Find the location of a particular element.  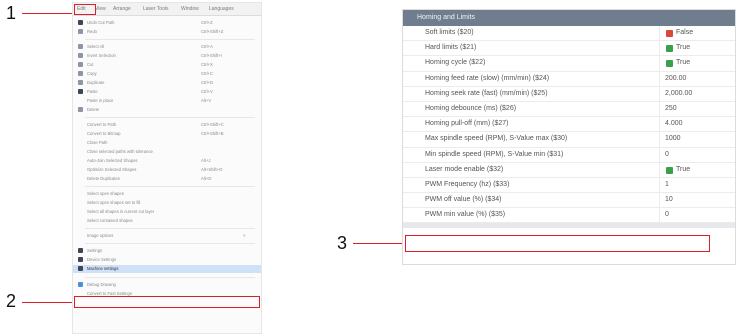

select-all-icon is located at coordinates (80, 46).